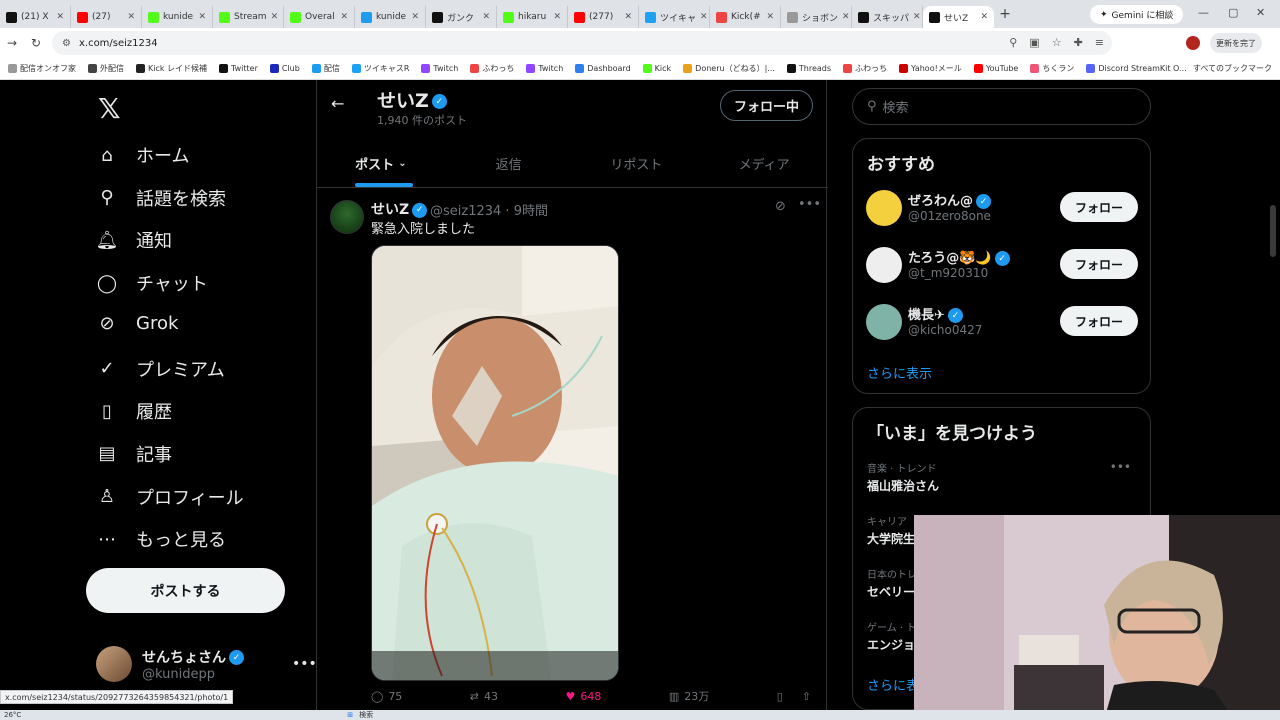 The image size is (1280, 720). I want to click on suggestion-item: 機長✈ ✓ @kicho0427 フォロー, so click(1002, 322).